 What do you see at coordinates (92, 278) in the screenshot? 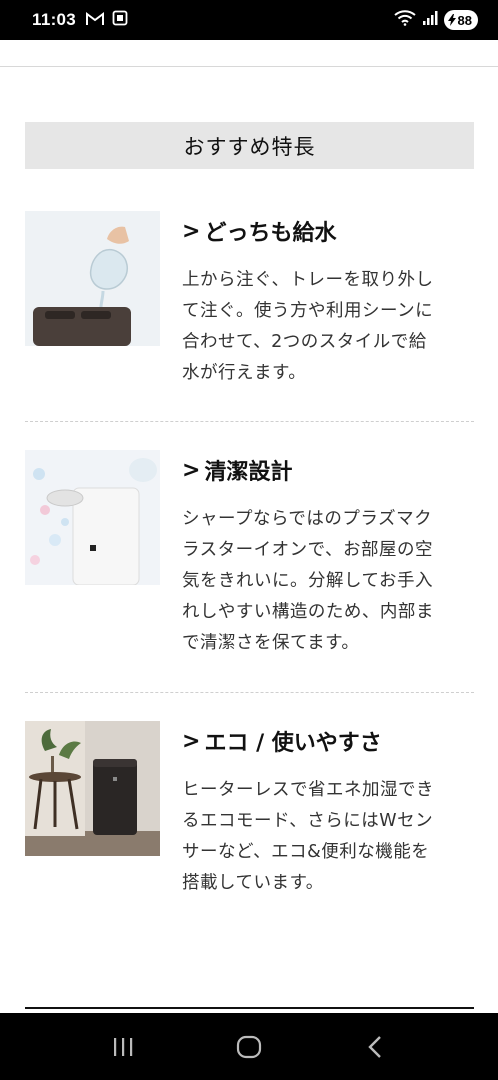
I see `feature-image-water-supply` at bounding box center [92, 278].